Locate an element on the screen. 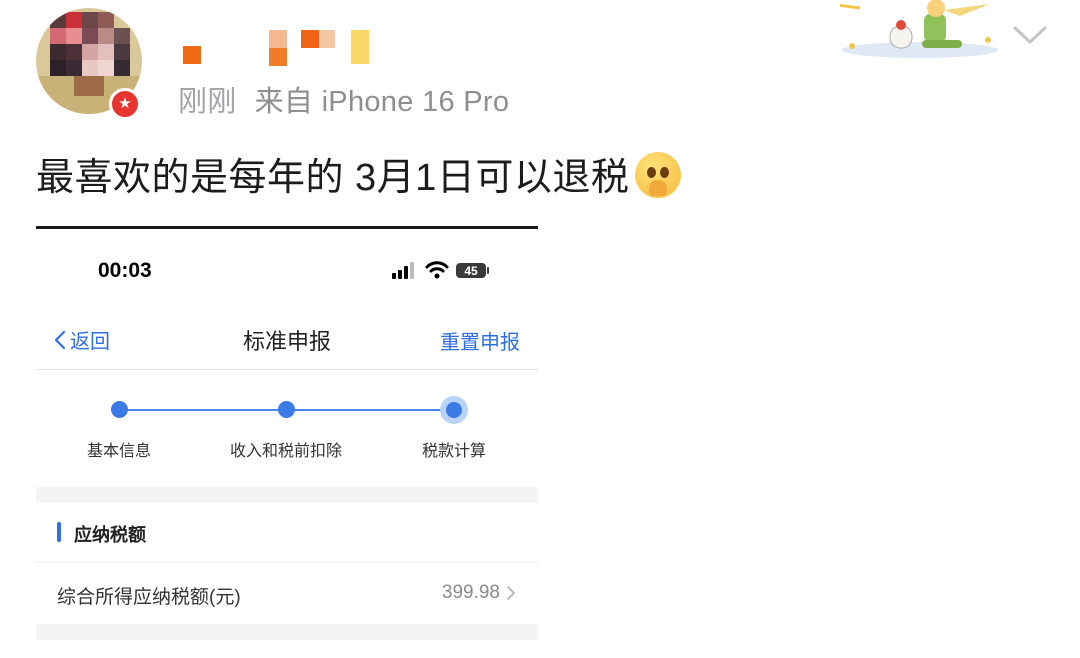 The height and width of the screenshot is (658, 1080). wifi-icon is located at coordinates (437, 270).